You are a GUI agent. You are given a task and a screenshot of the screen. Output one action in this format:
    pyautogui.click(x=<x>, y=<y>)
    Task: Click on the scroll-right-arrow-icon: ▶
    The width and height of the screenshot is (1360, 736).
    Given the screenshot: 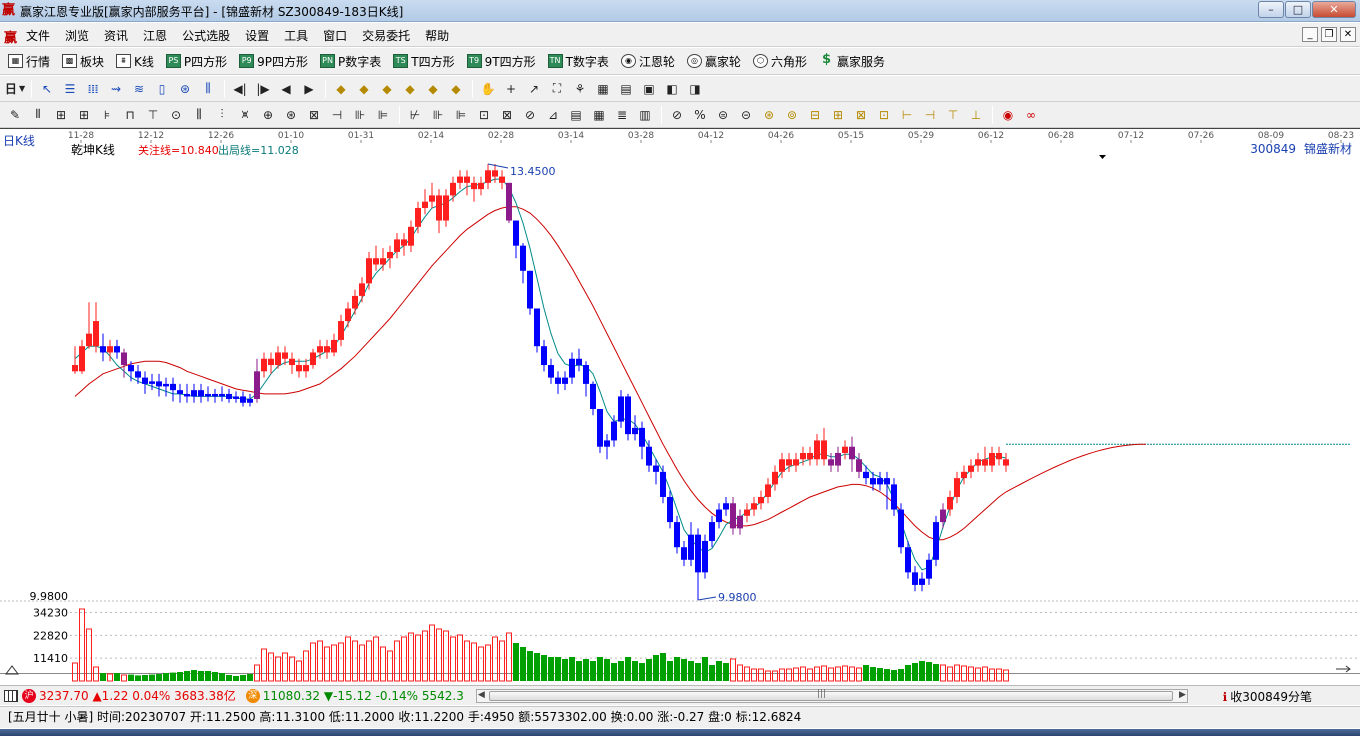 What is the action you would take?
    pyautogui.click(x=1182, y=695)
    